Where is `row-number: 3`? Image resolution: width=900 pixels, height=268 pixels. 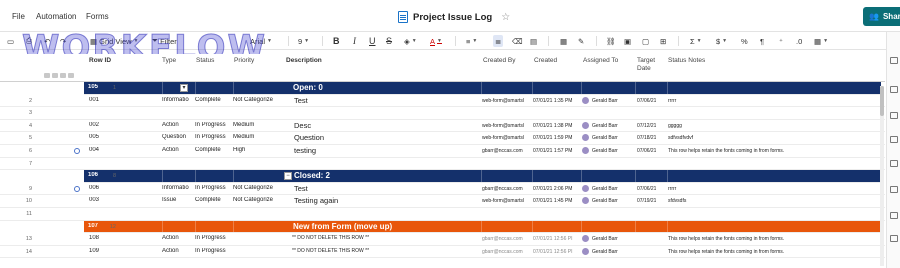 row-number: 3 is located at coordinates (21, 113).